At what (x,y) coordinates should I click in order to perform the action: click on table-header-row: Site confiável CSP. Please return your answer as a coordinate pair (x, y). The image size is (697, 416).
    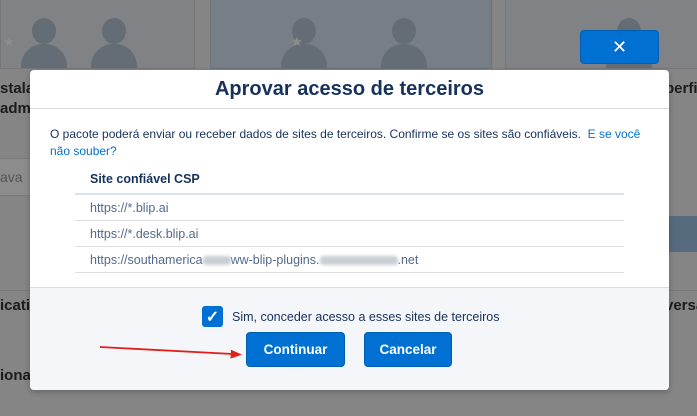
    Looking at the image, I should click on (349, 180).